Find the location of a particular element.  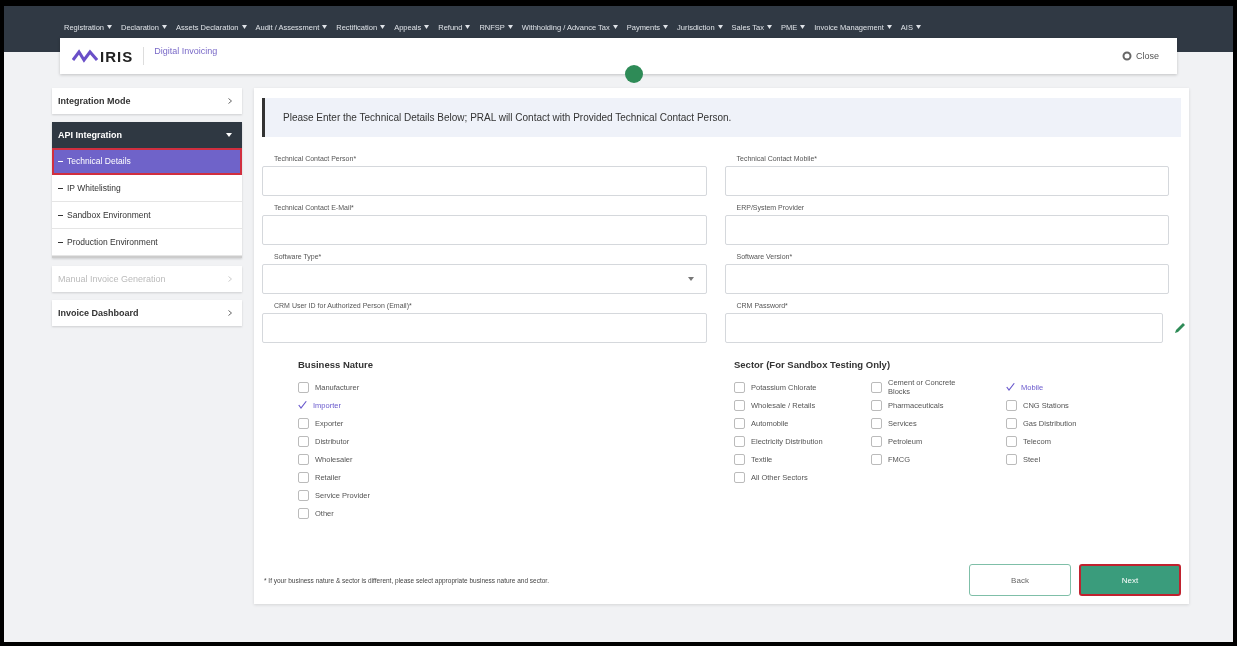

sidebar-item: Invoice Dashboard is located at coordinates (147, 313).